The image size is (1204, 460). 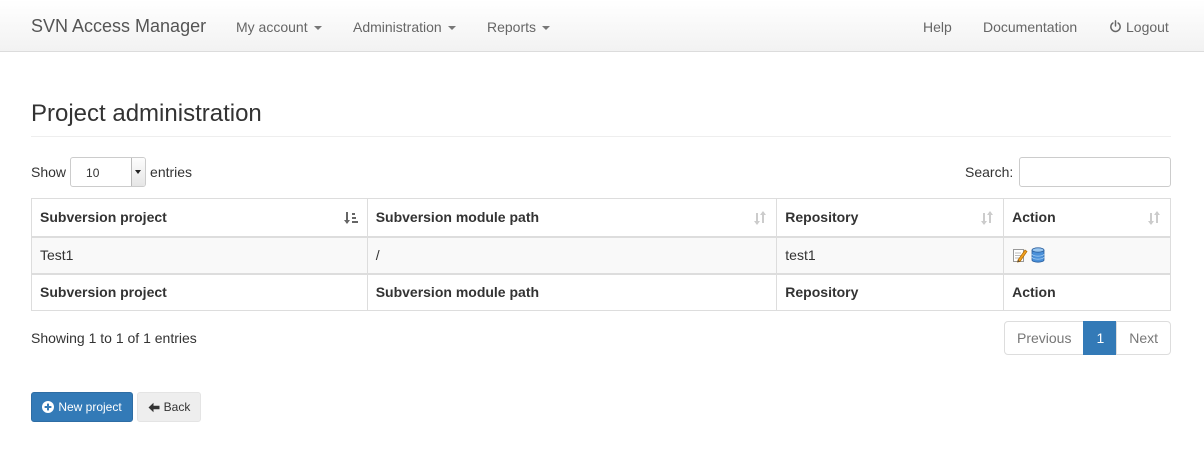 What do you see at coordinates (890, 291) in the screenshot?
I see `footer-repository: Repository` at bounding box center [890, 291].